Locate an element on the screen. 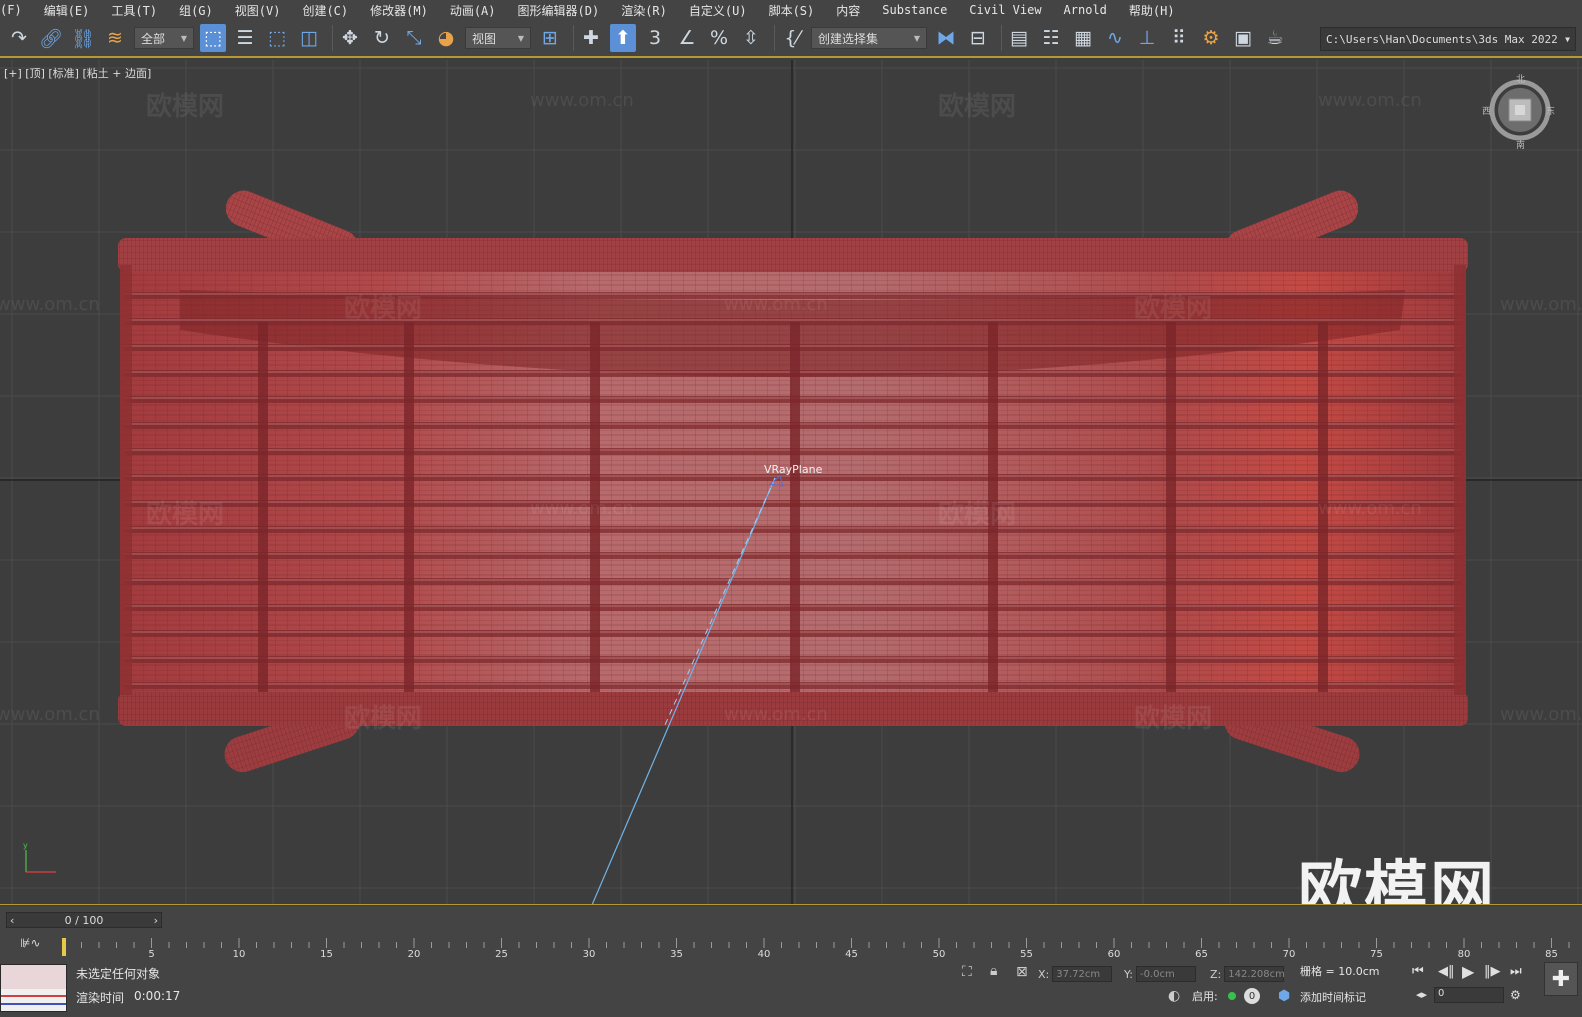 This screenshot has width=1582, height=1017. render-setup-icon: ⚙ is located at coordinates (1211, 38).